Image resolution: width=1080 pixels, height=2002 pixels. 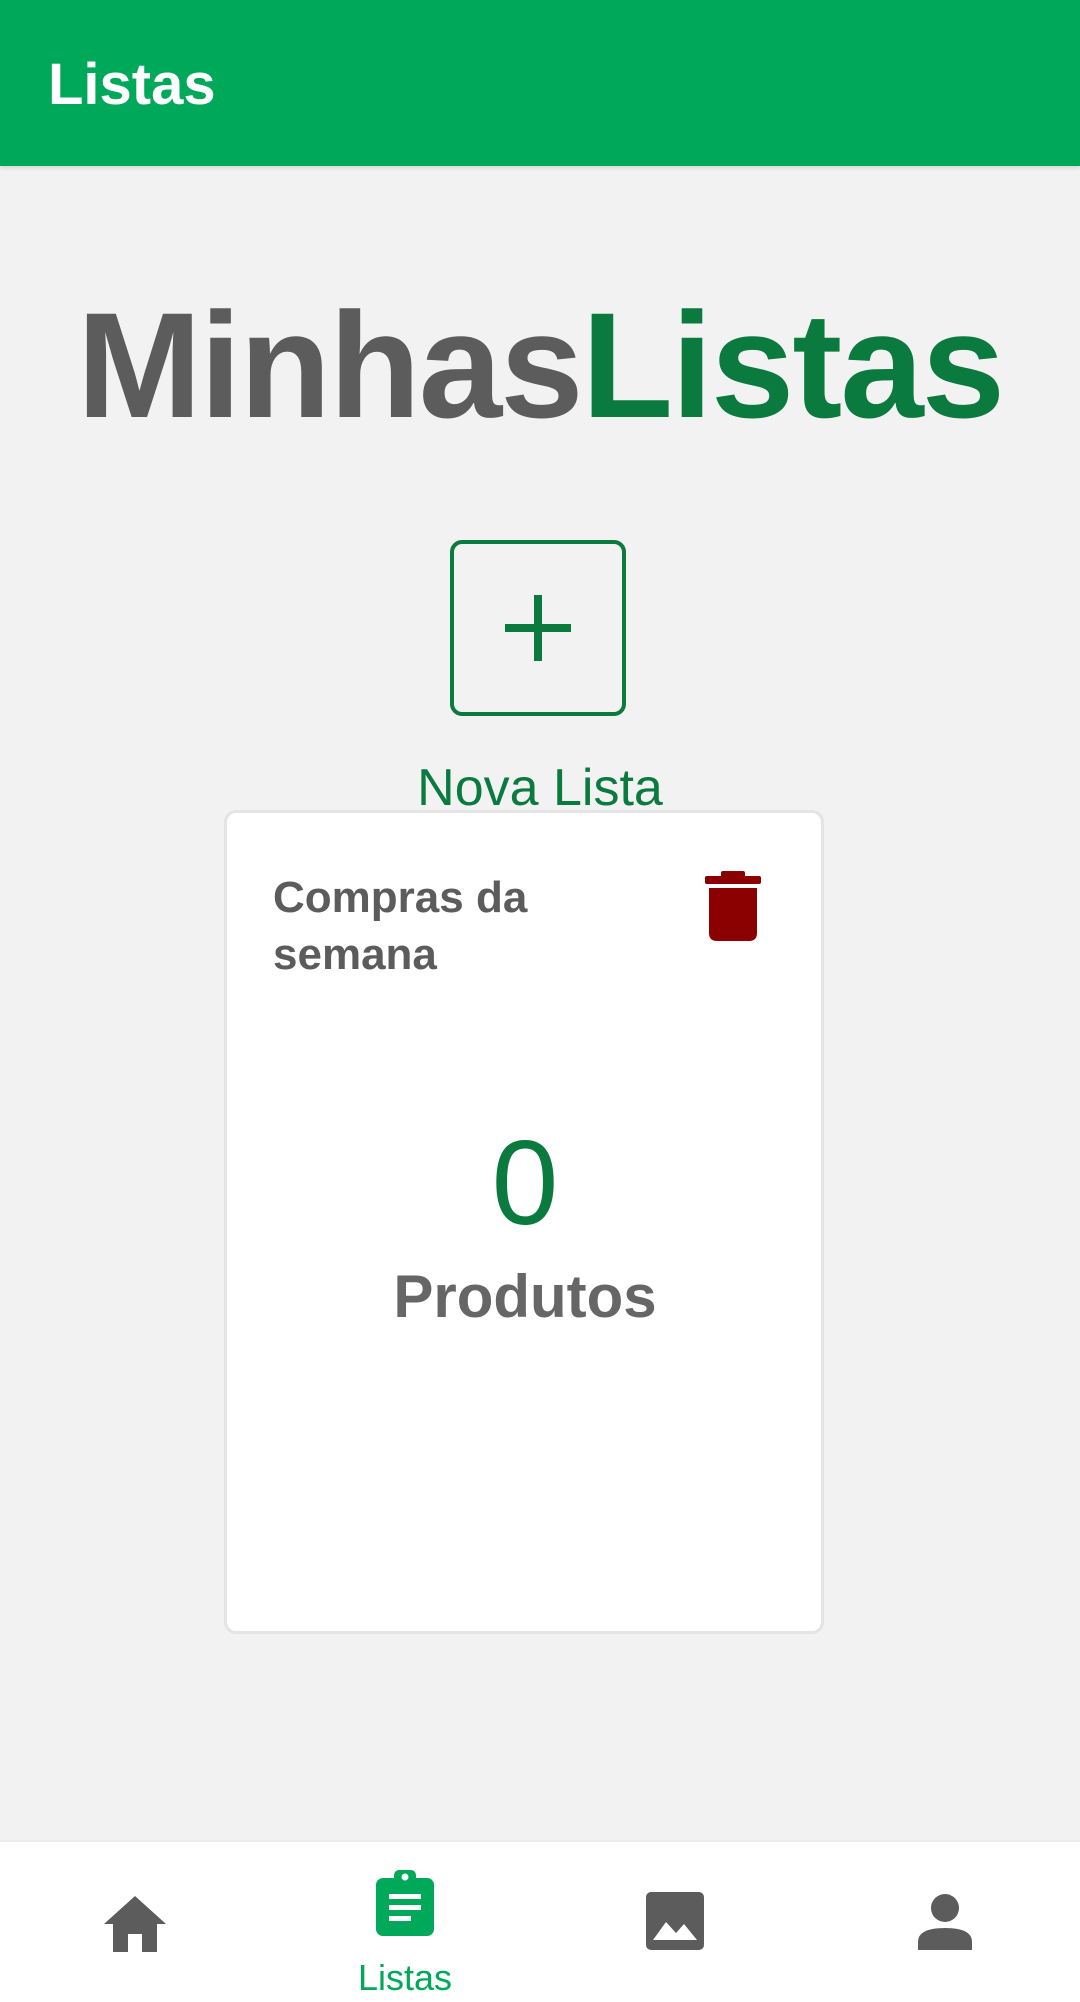 I want to click on nav-item-listas-label: Listas, so click(x=405, y=1977).